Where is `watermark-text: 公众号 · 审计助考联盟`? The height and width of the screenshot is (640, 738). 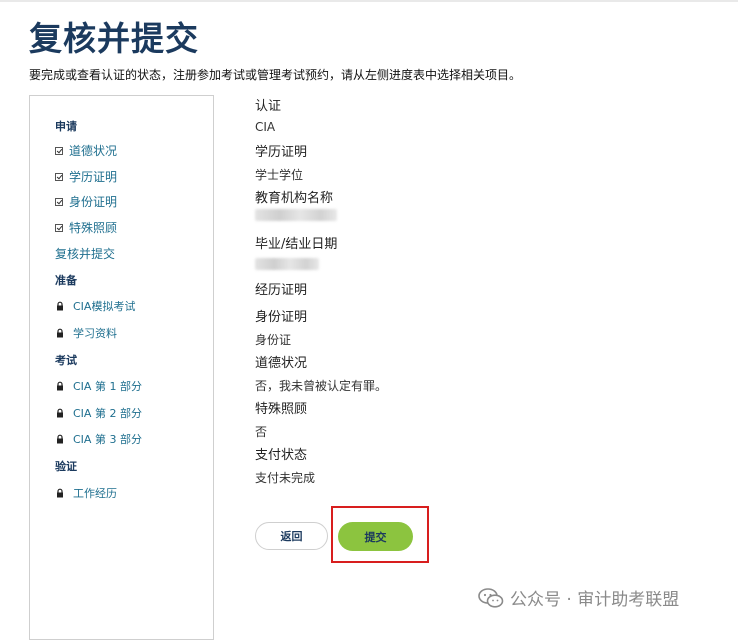
watermark-text: 公众号 · 审计助考联盟 is located at coordinates (595, 600).